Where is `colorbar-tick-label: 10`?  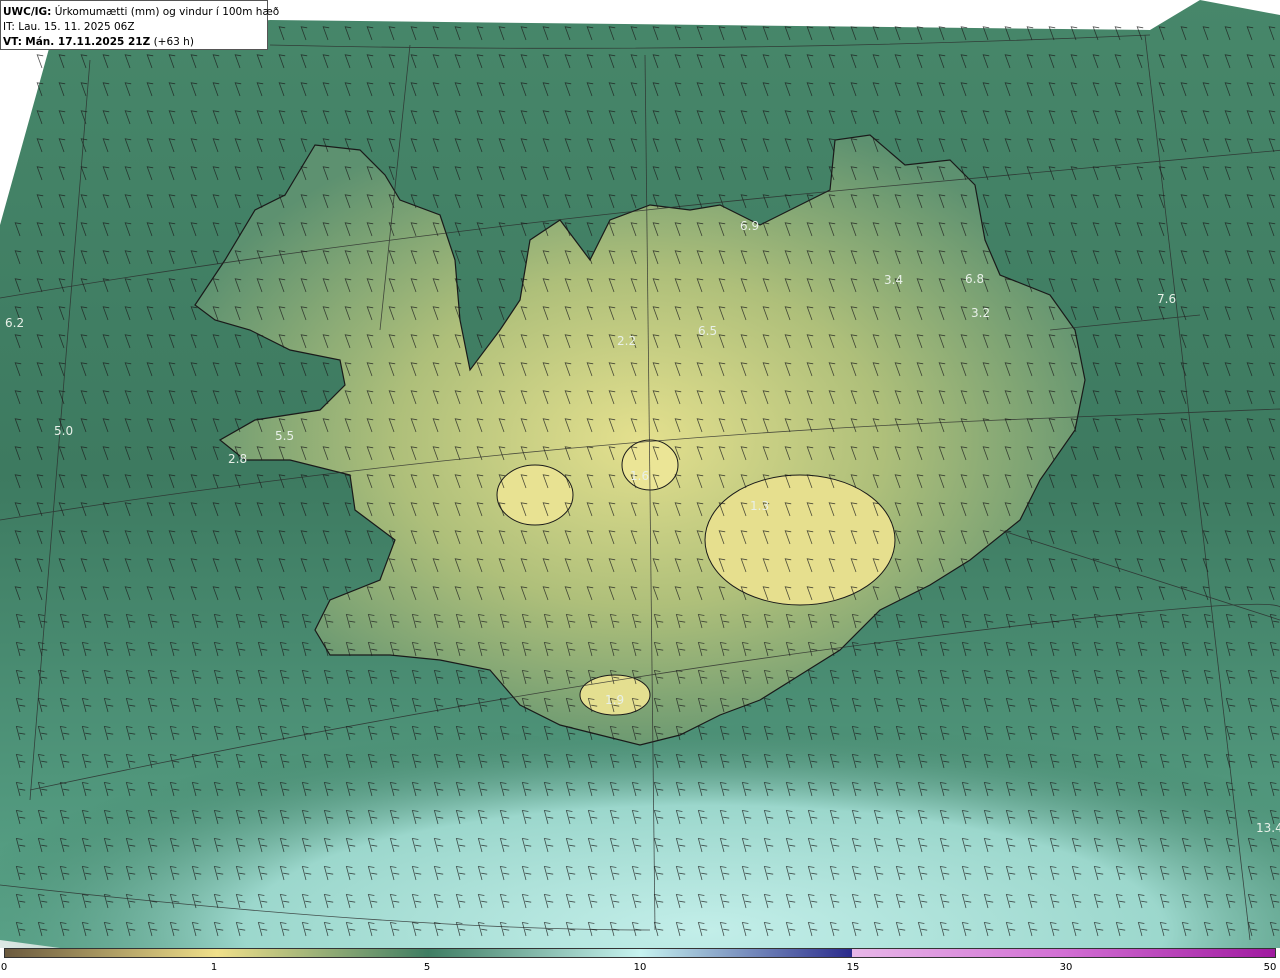
colorbar-tick-label: 10 is located at coordinates (640, 967).